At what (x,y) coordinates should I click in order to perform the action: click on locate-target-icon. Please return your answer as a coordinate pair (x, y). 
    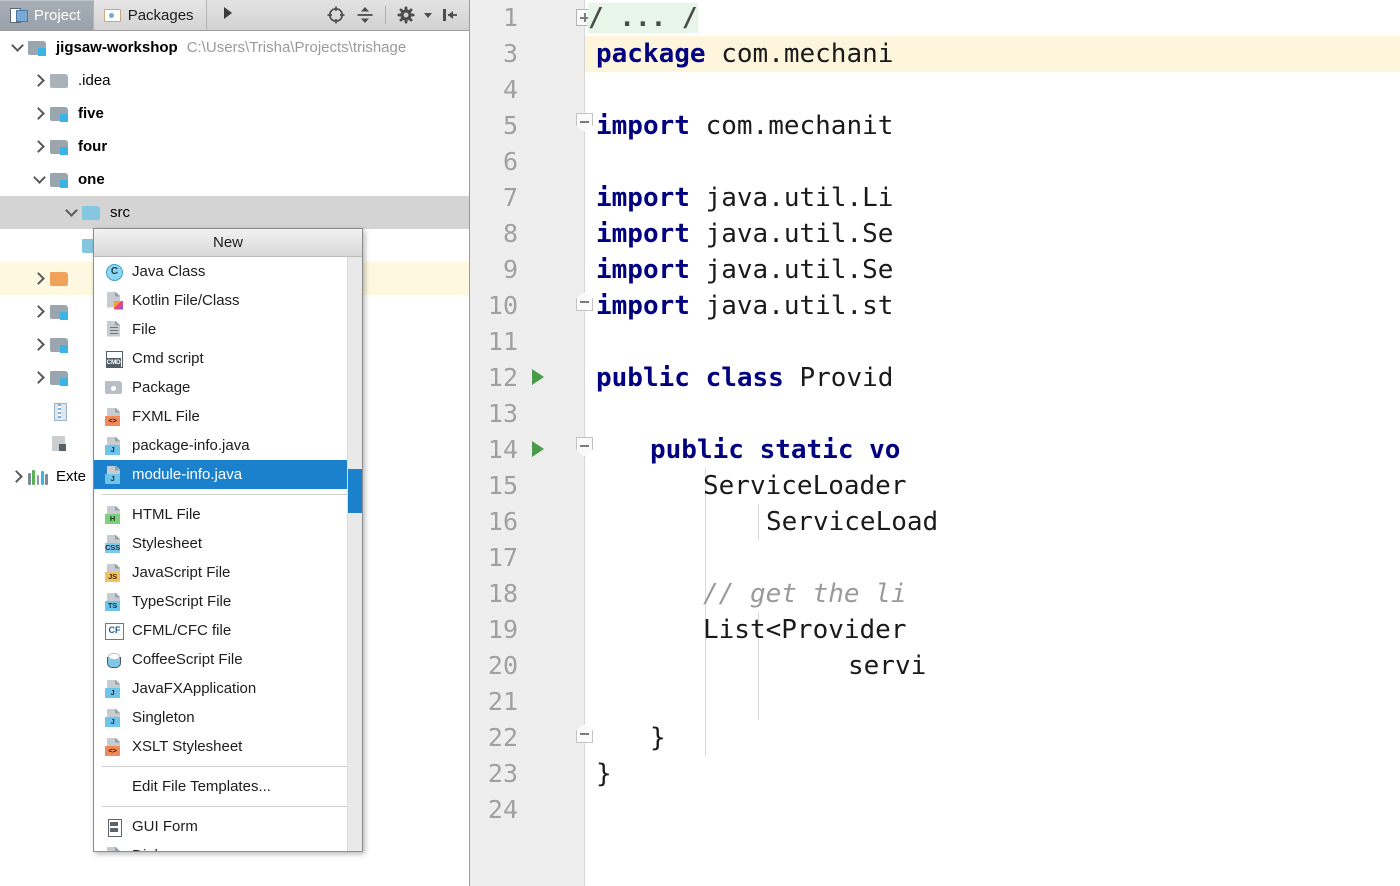
    Looking at the image, I should click on (336, 15).